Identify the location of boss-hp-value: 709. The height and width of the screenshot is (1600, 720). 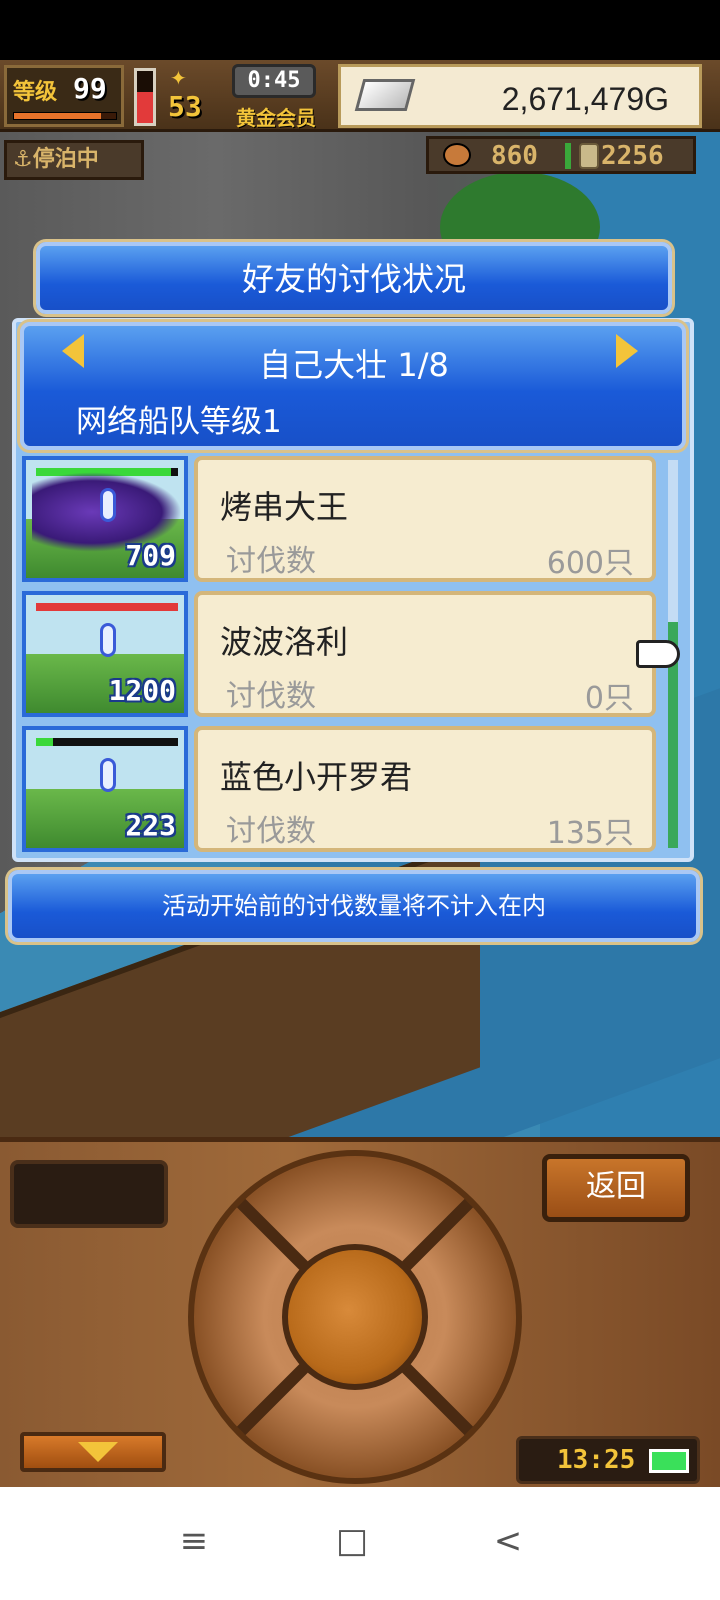
(150, 555).